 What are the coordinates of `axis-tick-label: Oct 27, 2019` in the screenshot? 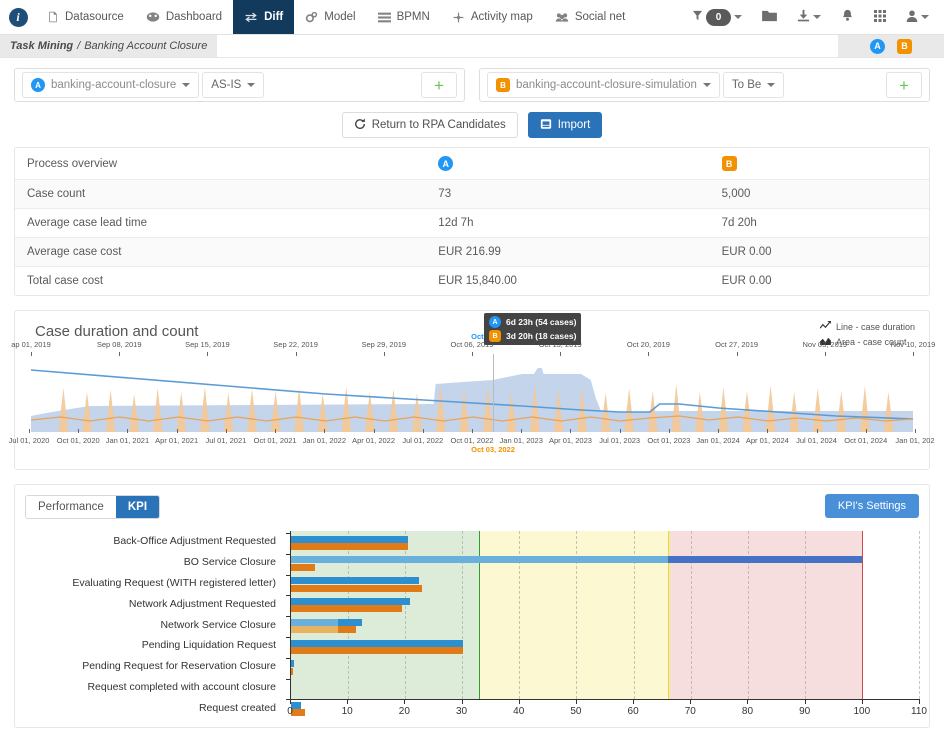 It's located at (737, 344).